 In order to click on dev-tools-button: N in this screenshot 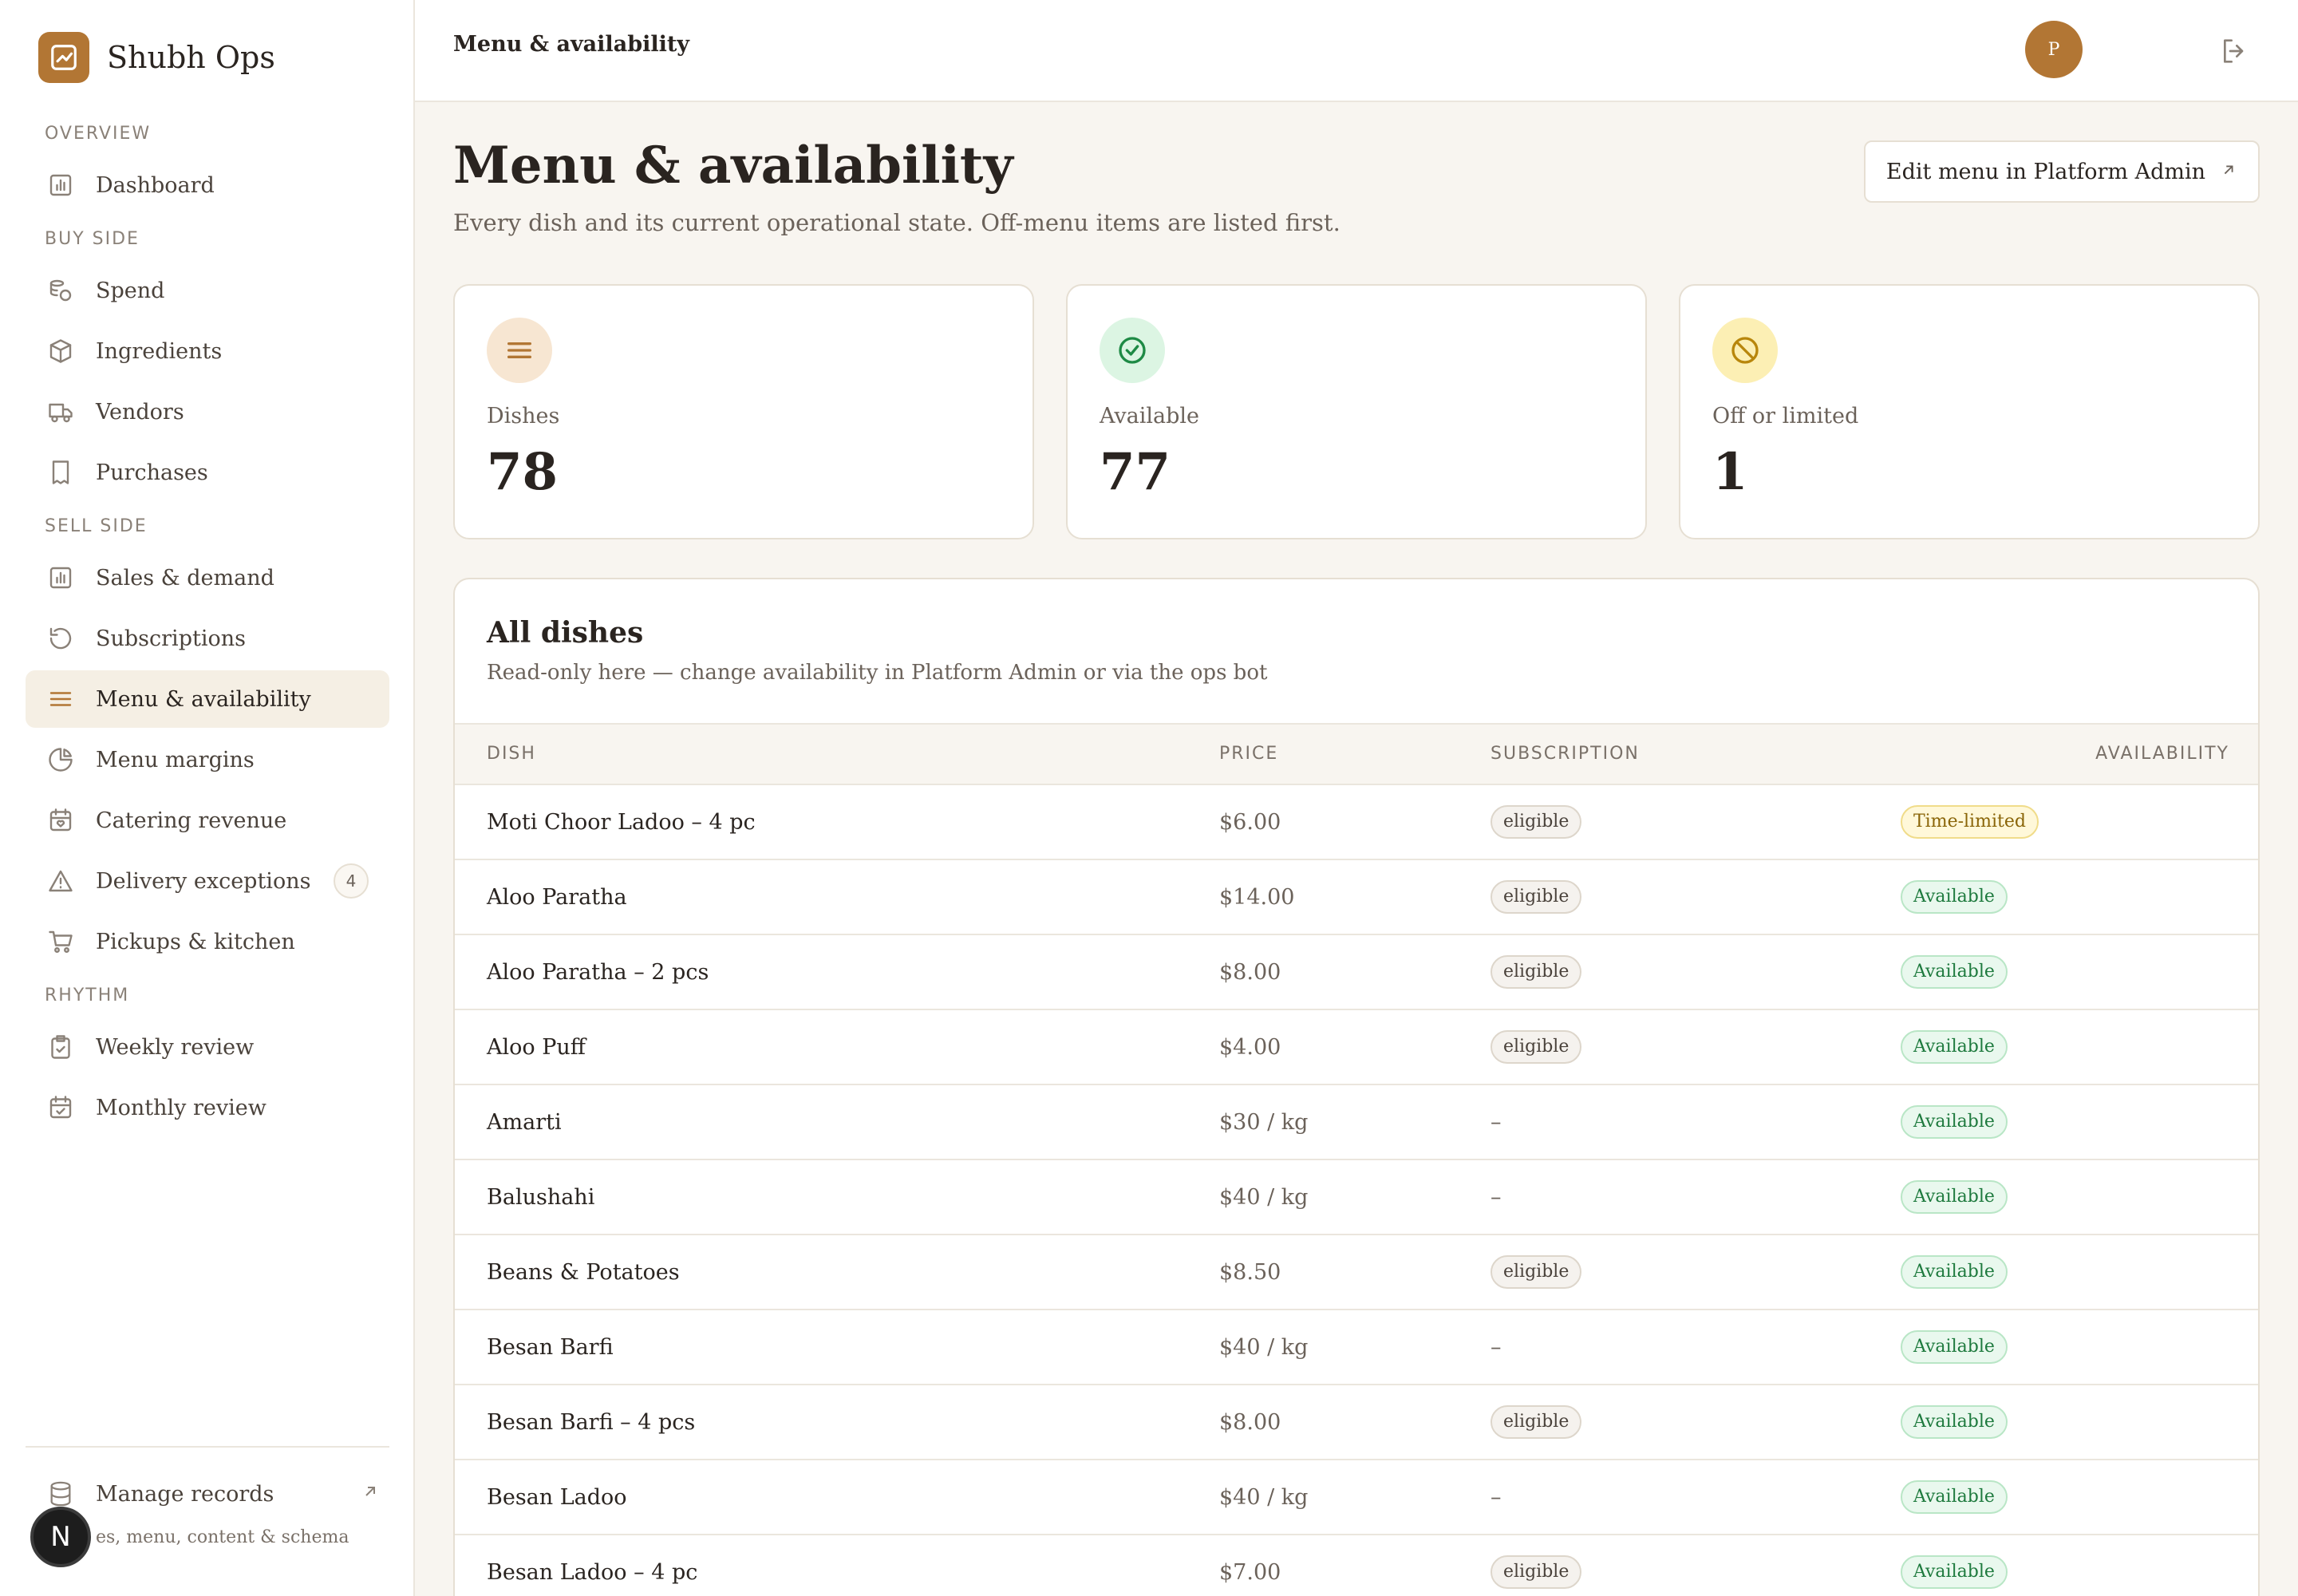, I will do `click(61, 1537)`.